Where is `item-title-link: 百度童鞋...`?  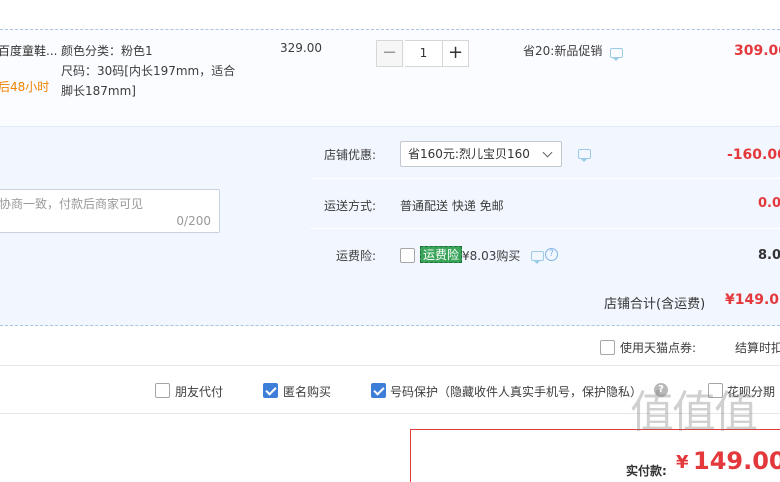 item-title-link: 百度童鞋... is located at coordinates (28, 50).